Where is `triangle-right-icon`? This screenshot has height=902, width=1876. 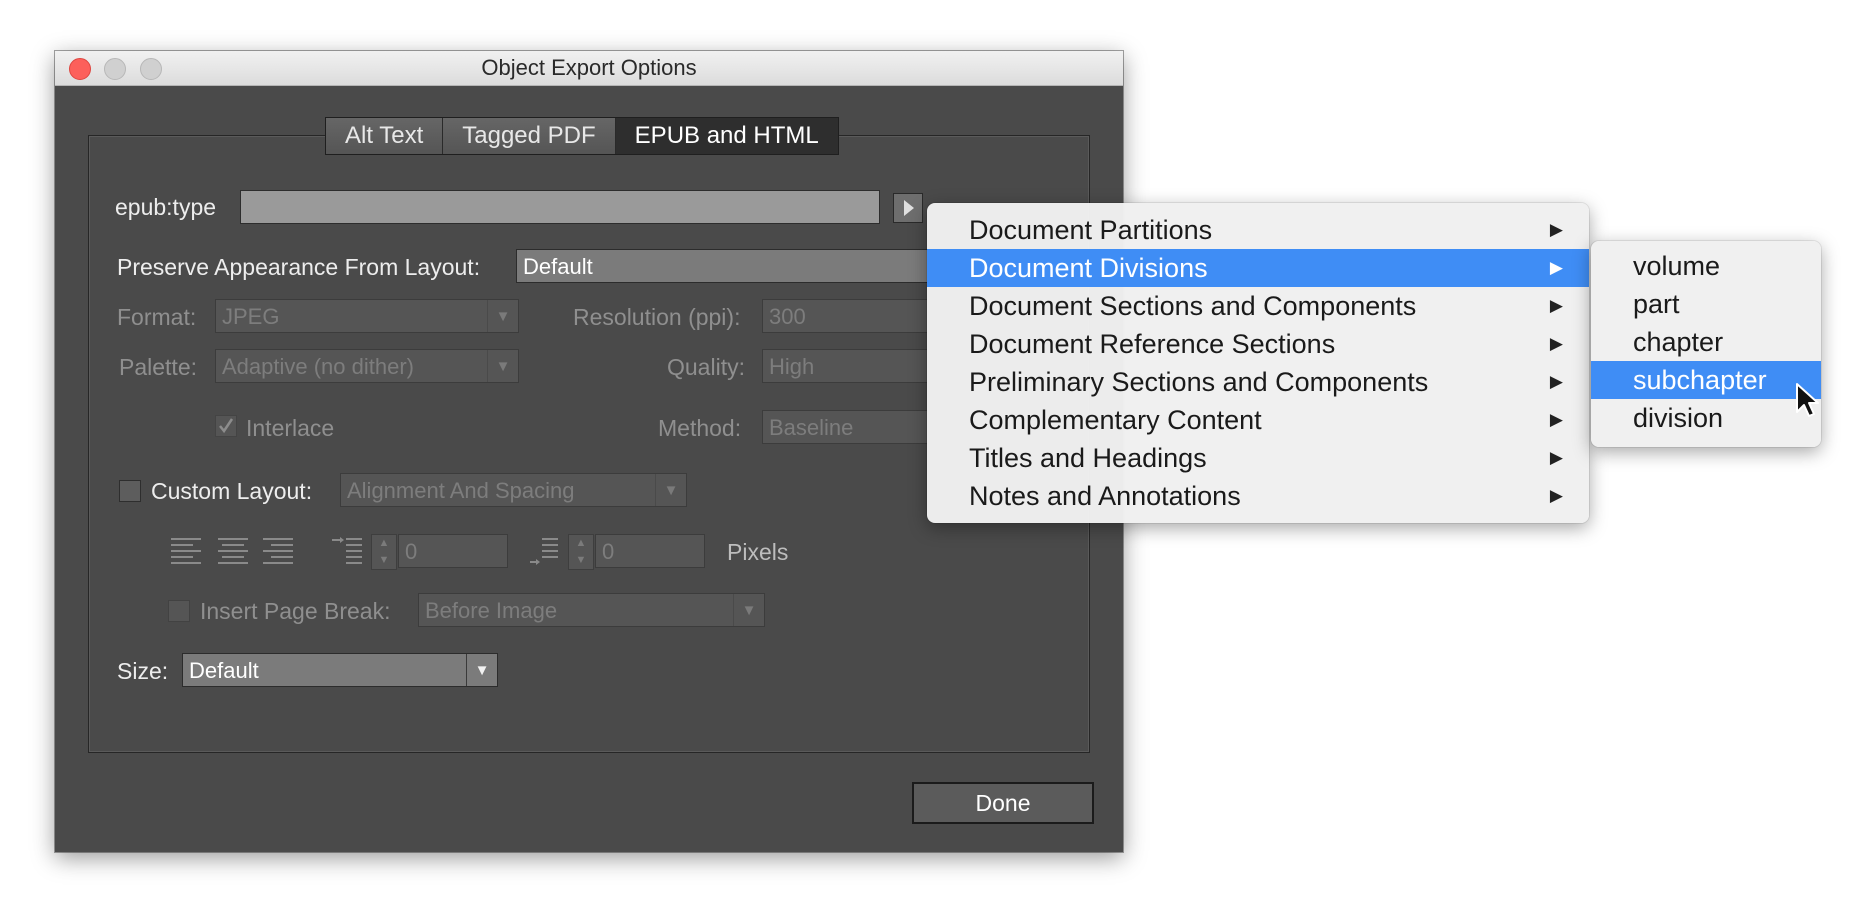 triangle-right-icon is located at coordinates (909, 208).